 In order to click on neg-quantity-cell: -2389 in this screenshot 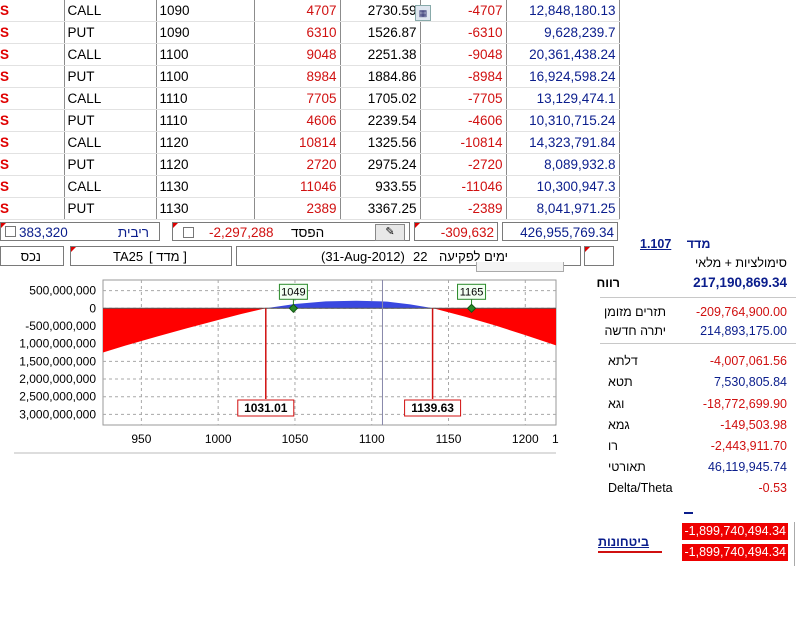, I will do `click(463, 208)`.